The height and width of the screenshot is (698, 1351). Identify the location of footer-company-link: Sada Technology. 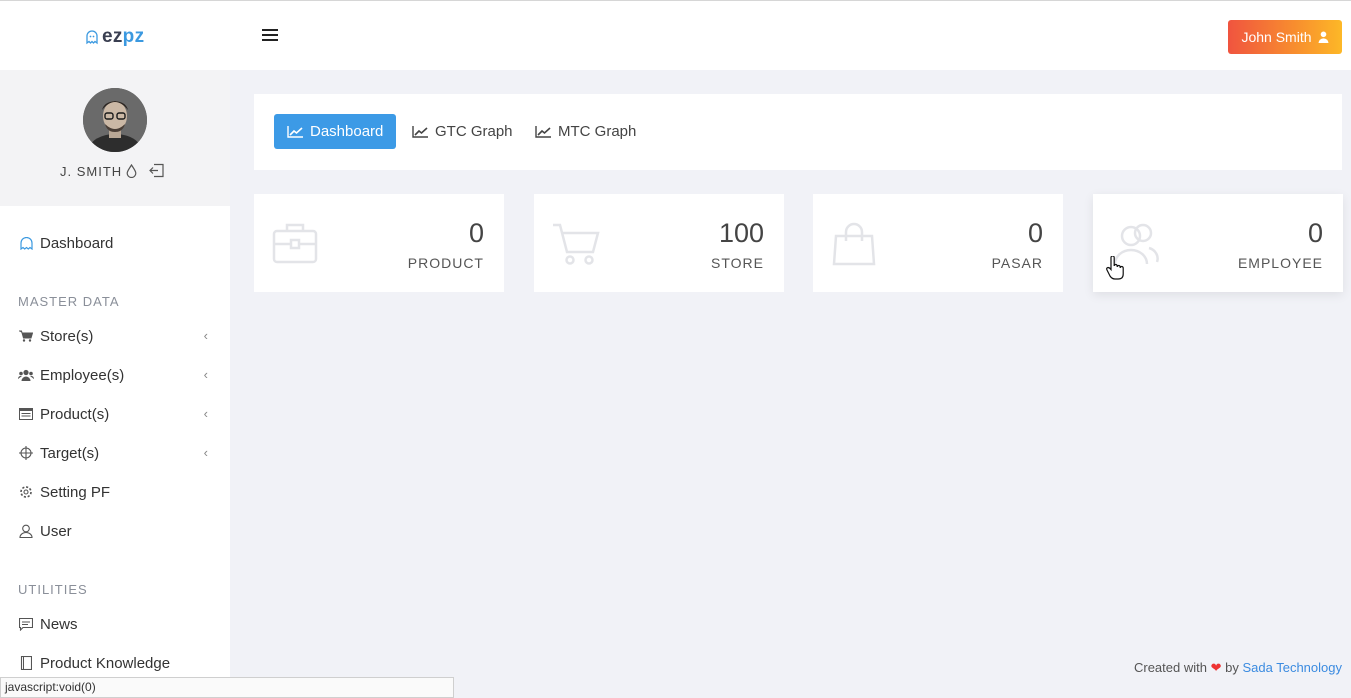
(1292, 667).